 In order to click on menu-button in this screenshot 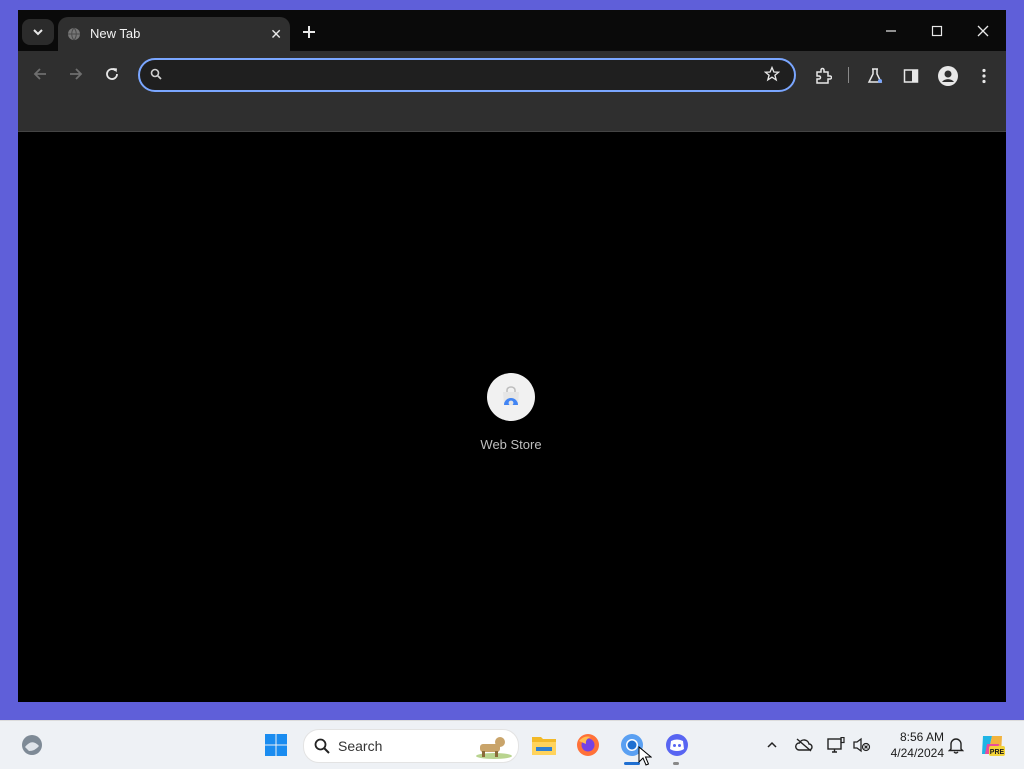, I will do `click(984, 76)`.